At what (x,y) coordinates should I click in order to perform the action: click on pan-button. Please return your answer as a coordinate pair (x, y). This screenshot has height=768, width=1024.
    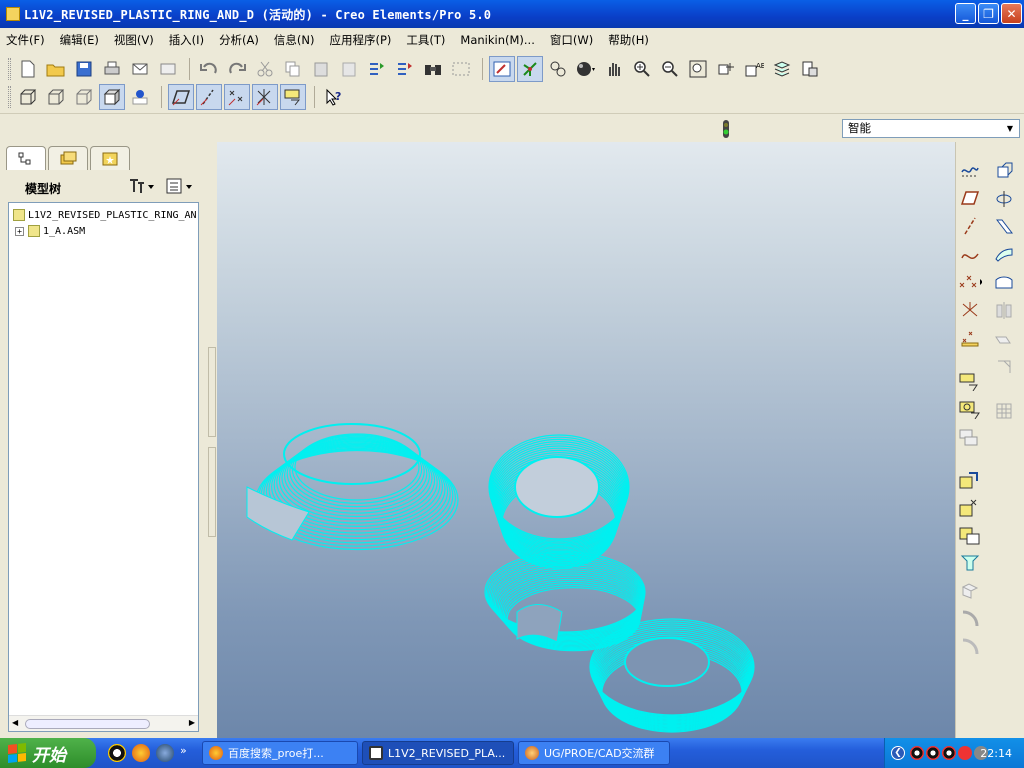
    Looking at the image, I should click on (614, 69).